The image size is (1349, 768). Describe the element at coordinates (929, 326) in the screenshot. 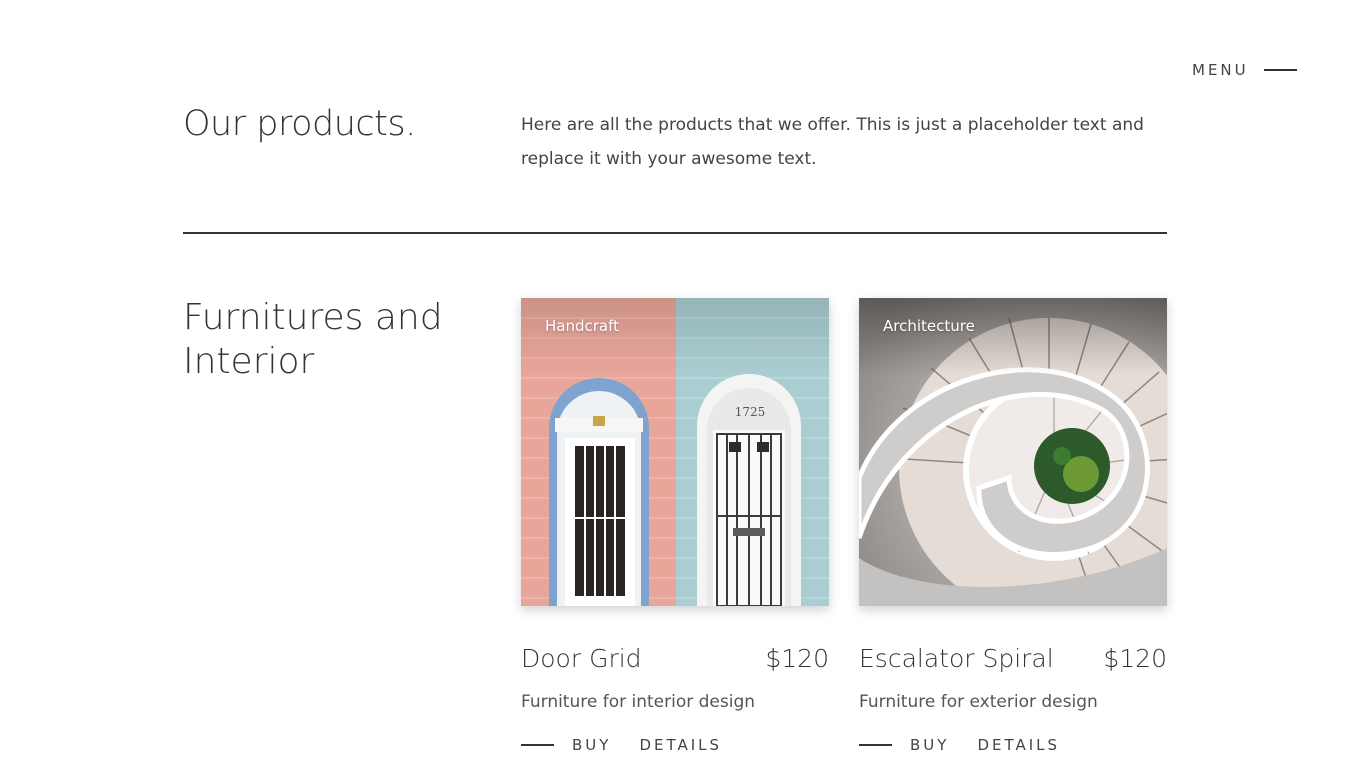

I see `product-tag: Architecture` at that location.